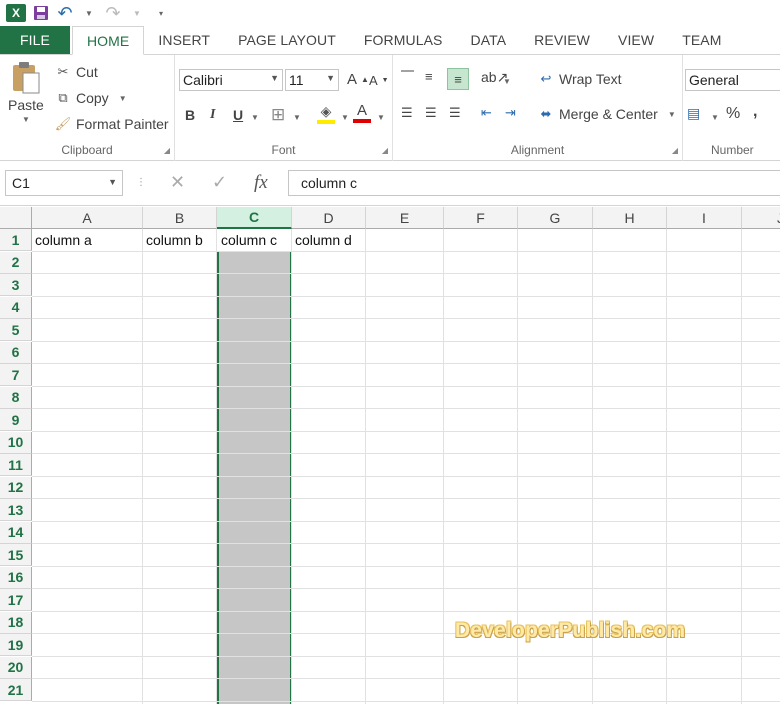 This screenshot has width=780, height=704. I want to click on tab-home: HOME, so click(108, 40).